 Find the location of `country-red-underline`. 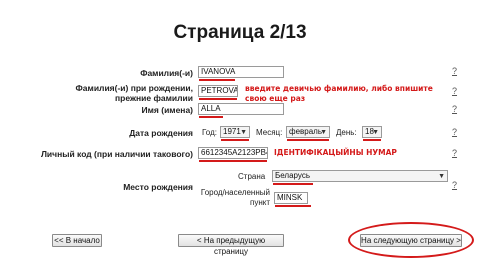

country-red-underline is located at coordinates (293, 184).